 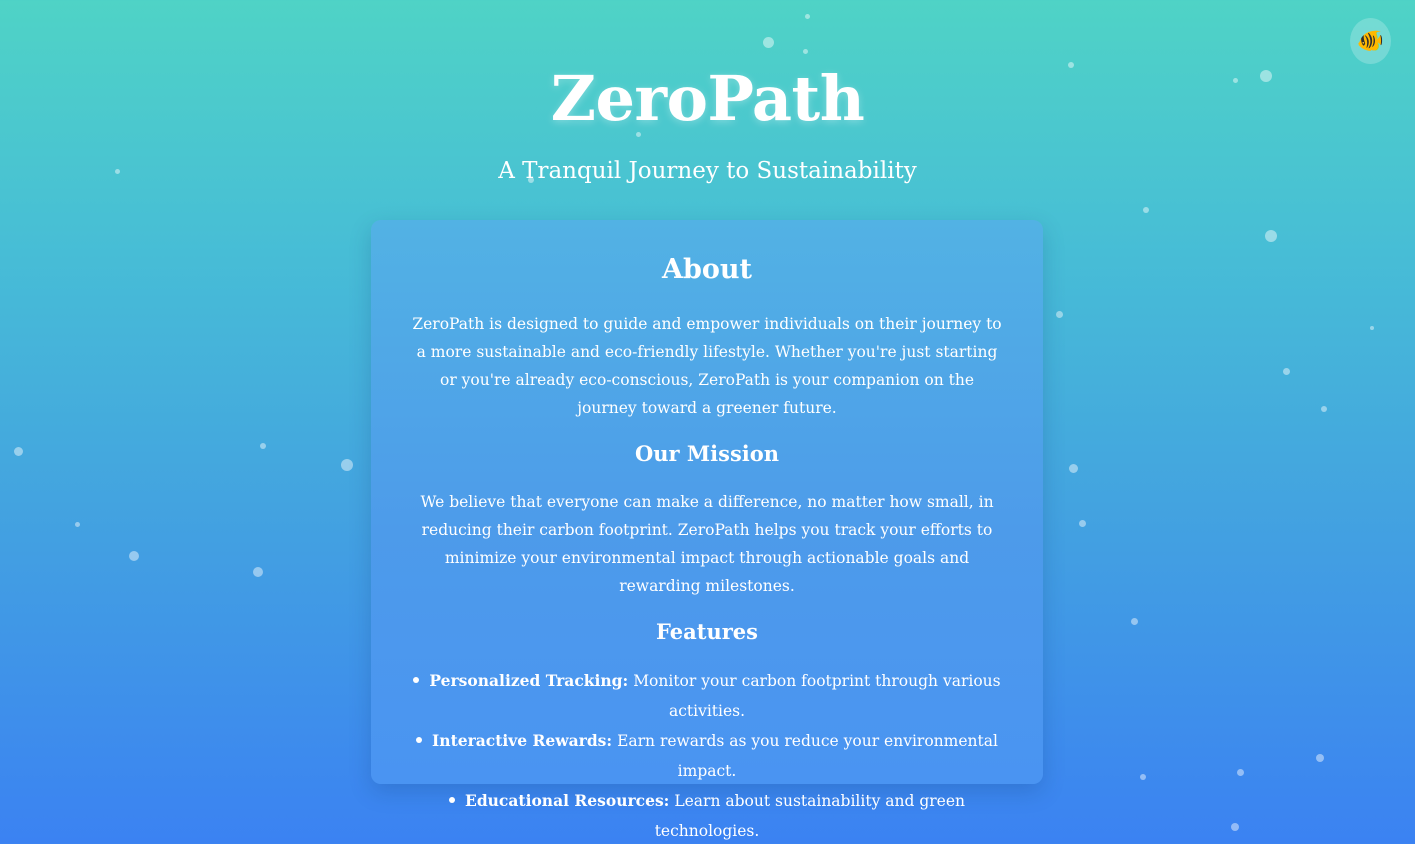 I want to click on feature-label: Interactive Rewards:, so click(x=522, y=740).